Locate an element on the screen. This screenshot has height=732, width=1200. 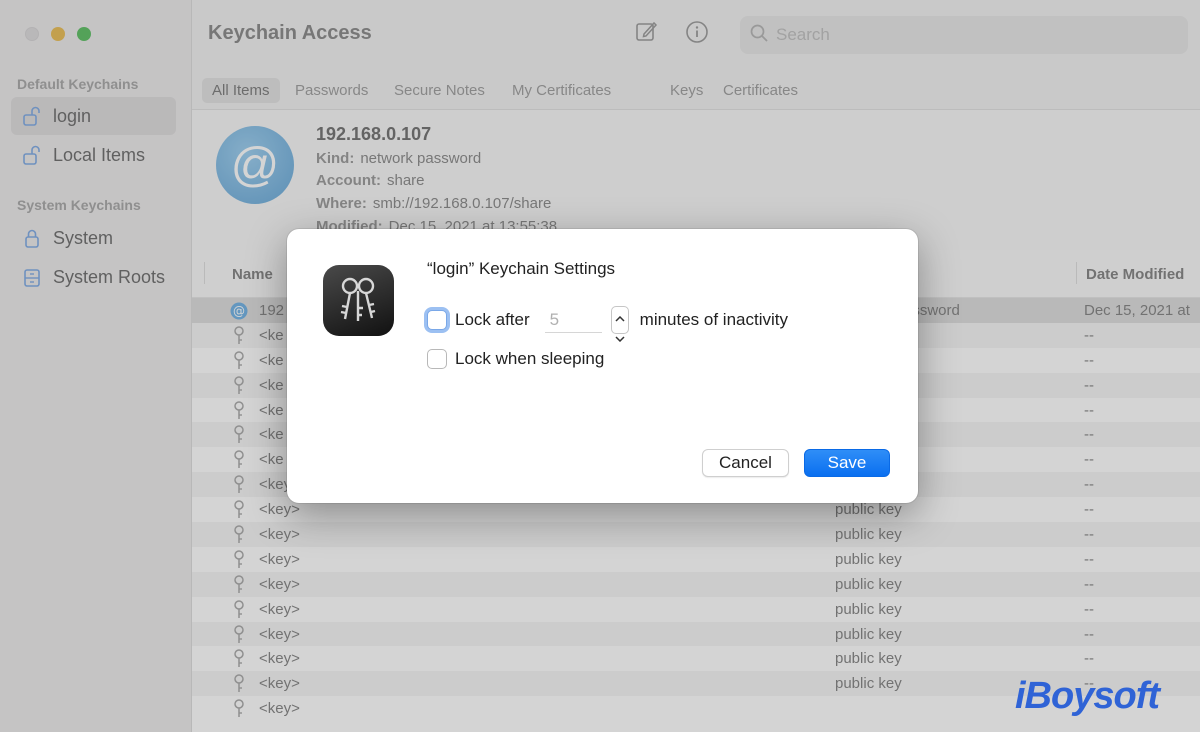
lock-after-checkbox is located at coordinates (437, 320).